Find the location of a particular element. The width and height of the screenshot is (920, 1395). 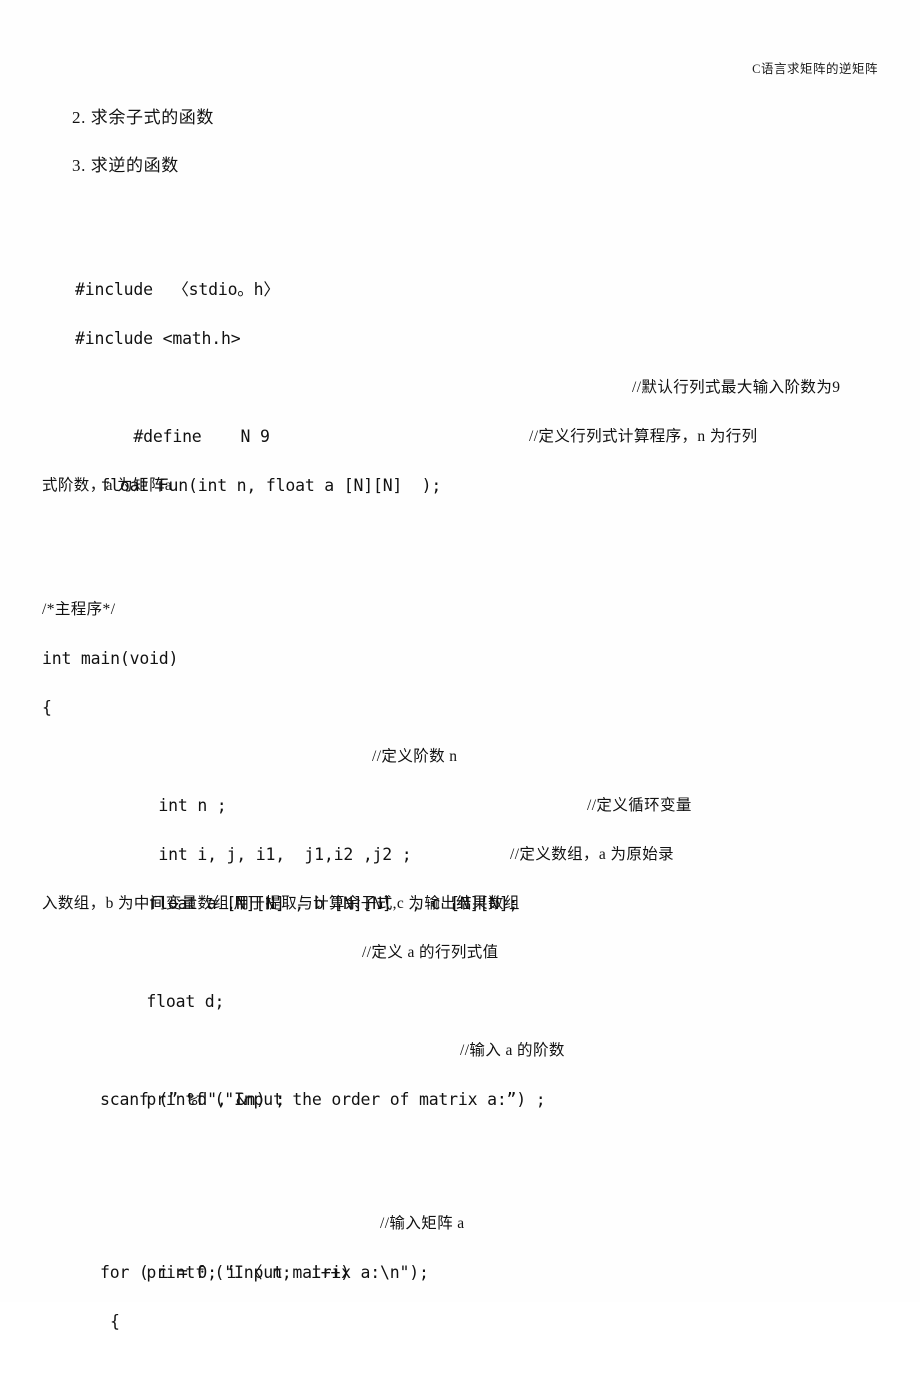

code-printf-order-comment: //输入 a 的阶数 is located at coordinates (512, 1050).